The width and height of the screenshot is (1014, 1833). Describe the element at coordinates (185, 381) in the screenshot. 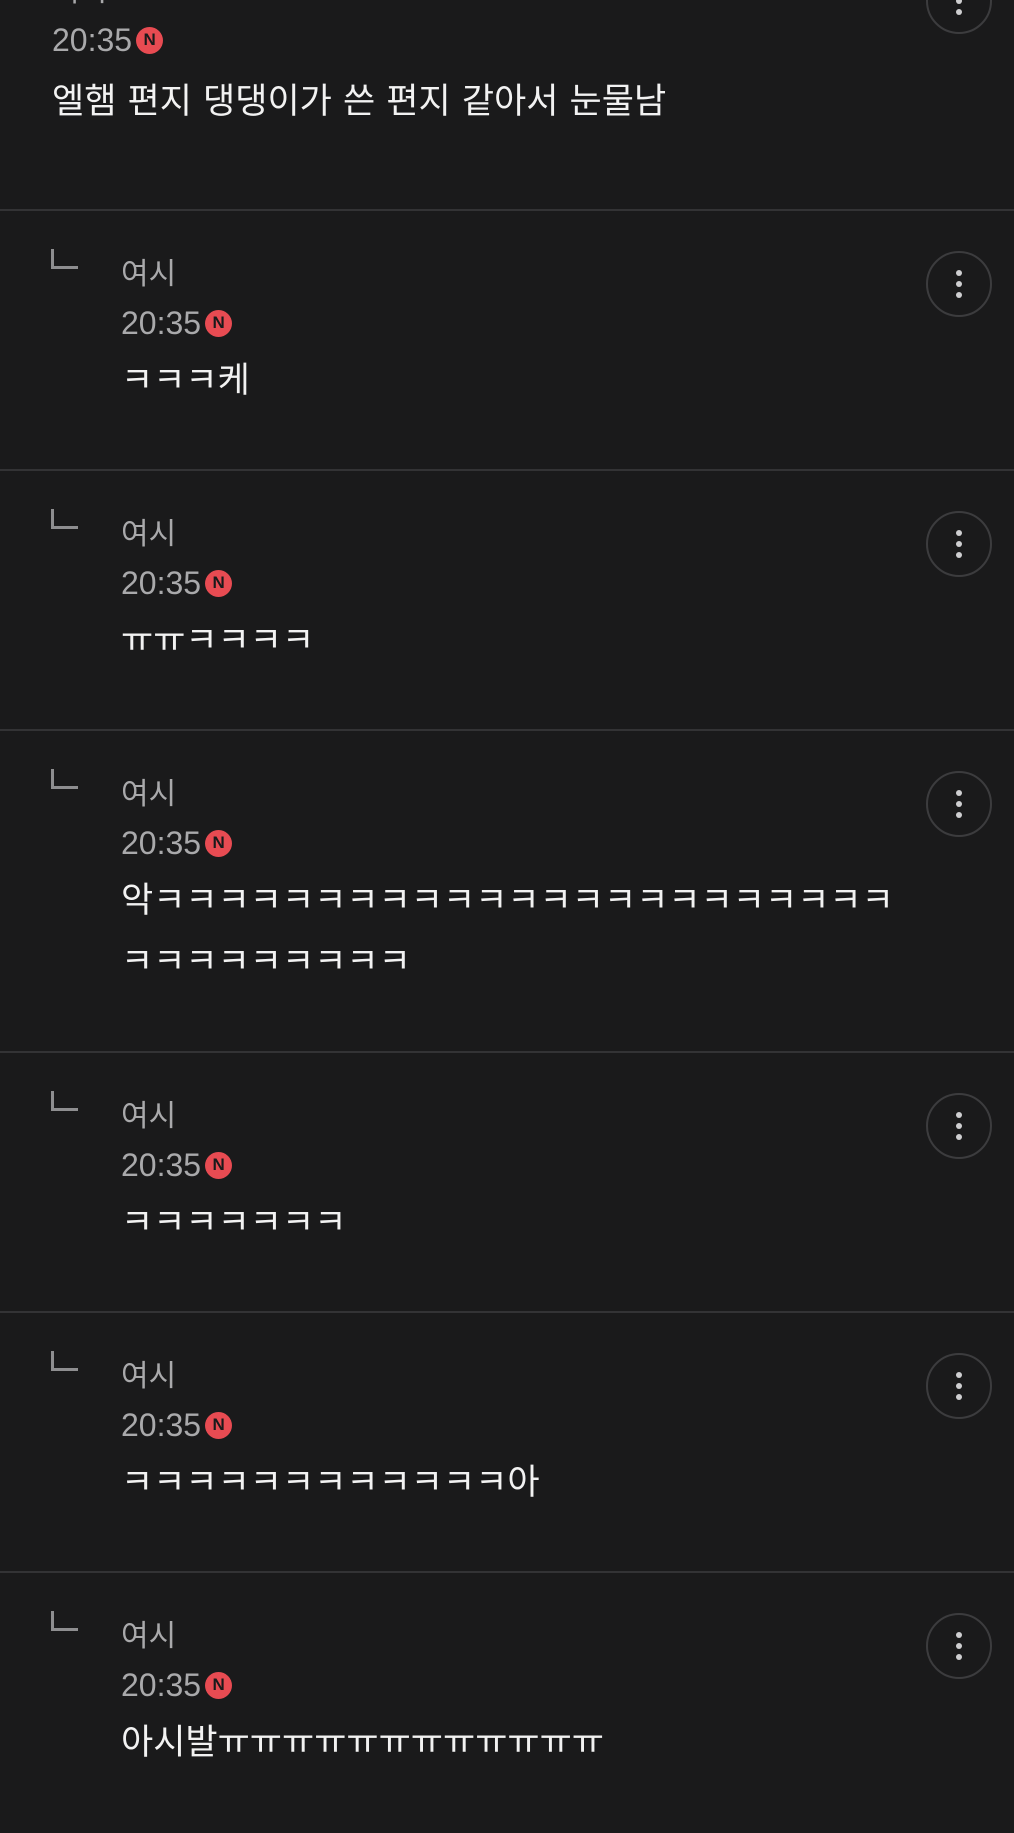

I see `comment-text: ㅋㅋㅋ케` at that location.